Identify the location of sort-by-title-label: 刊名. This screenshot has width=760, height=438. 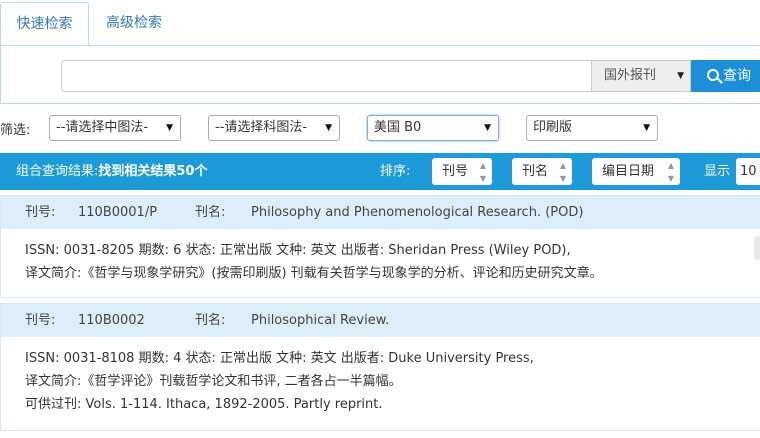
(535, 171).